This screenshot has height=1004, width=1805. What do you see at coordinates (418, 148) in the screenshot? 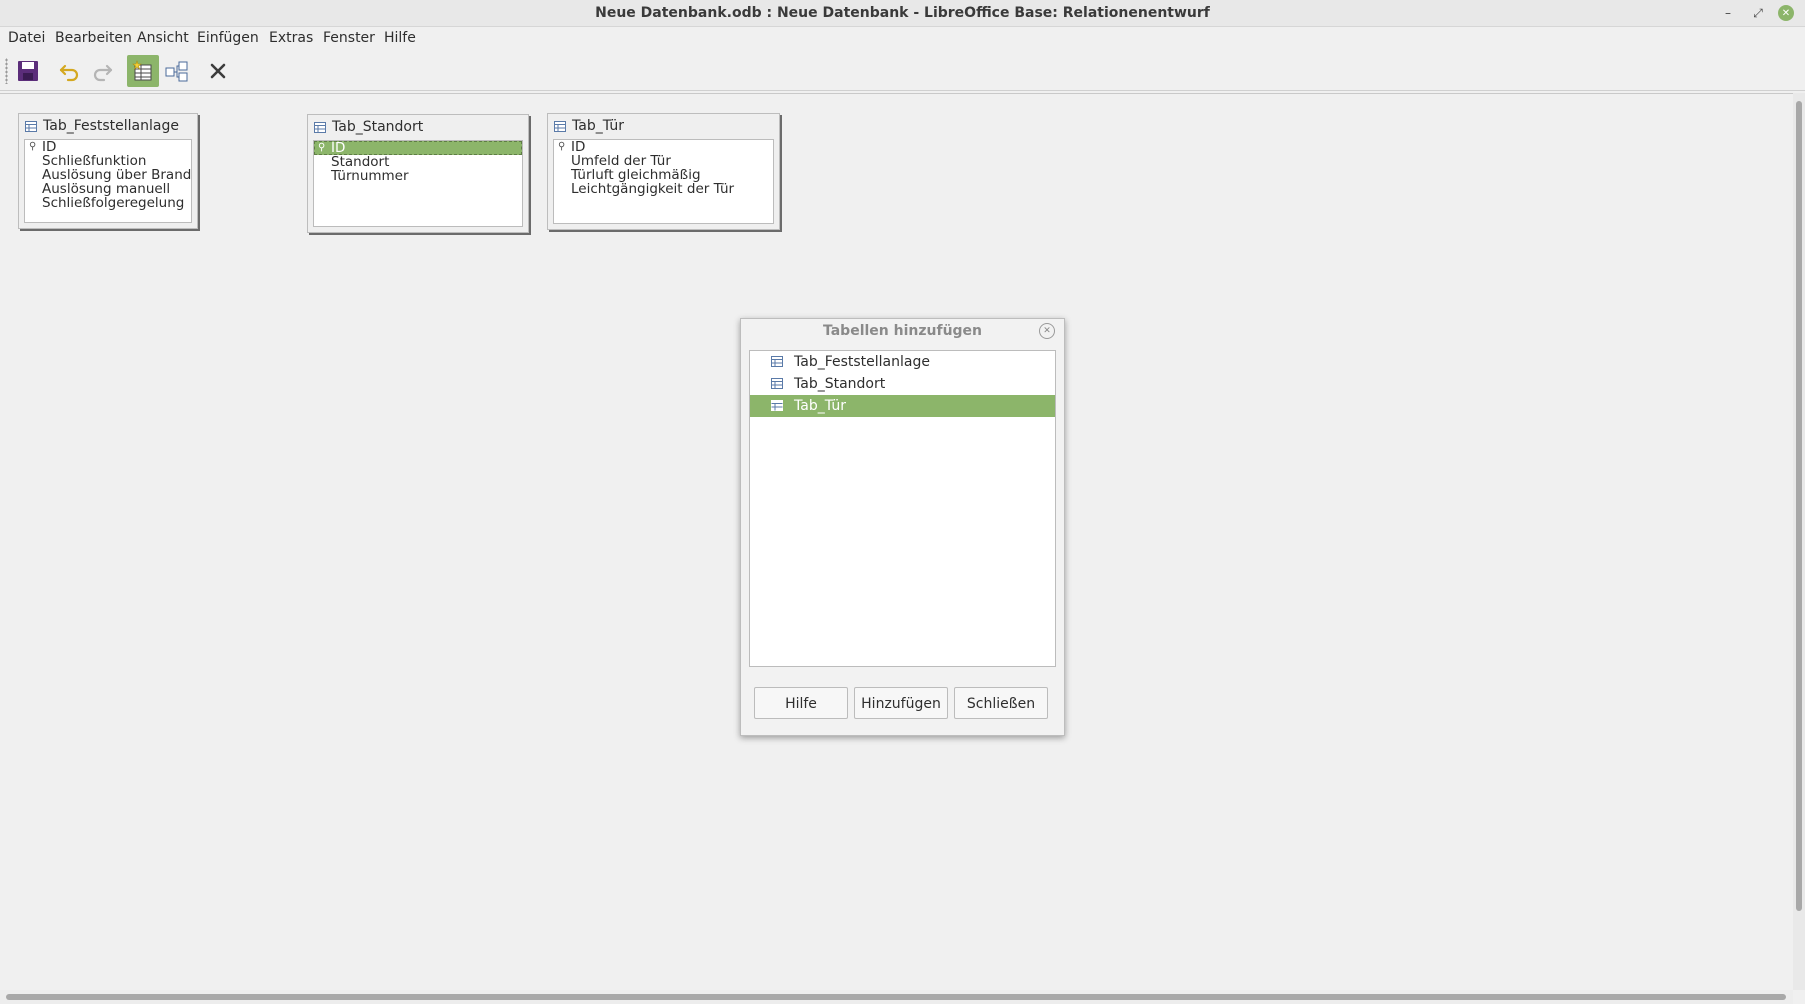
I see `field-item-selected: ⚲ ID` at bounding box center [418, 148].